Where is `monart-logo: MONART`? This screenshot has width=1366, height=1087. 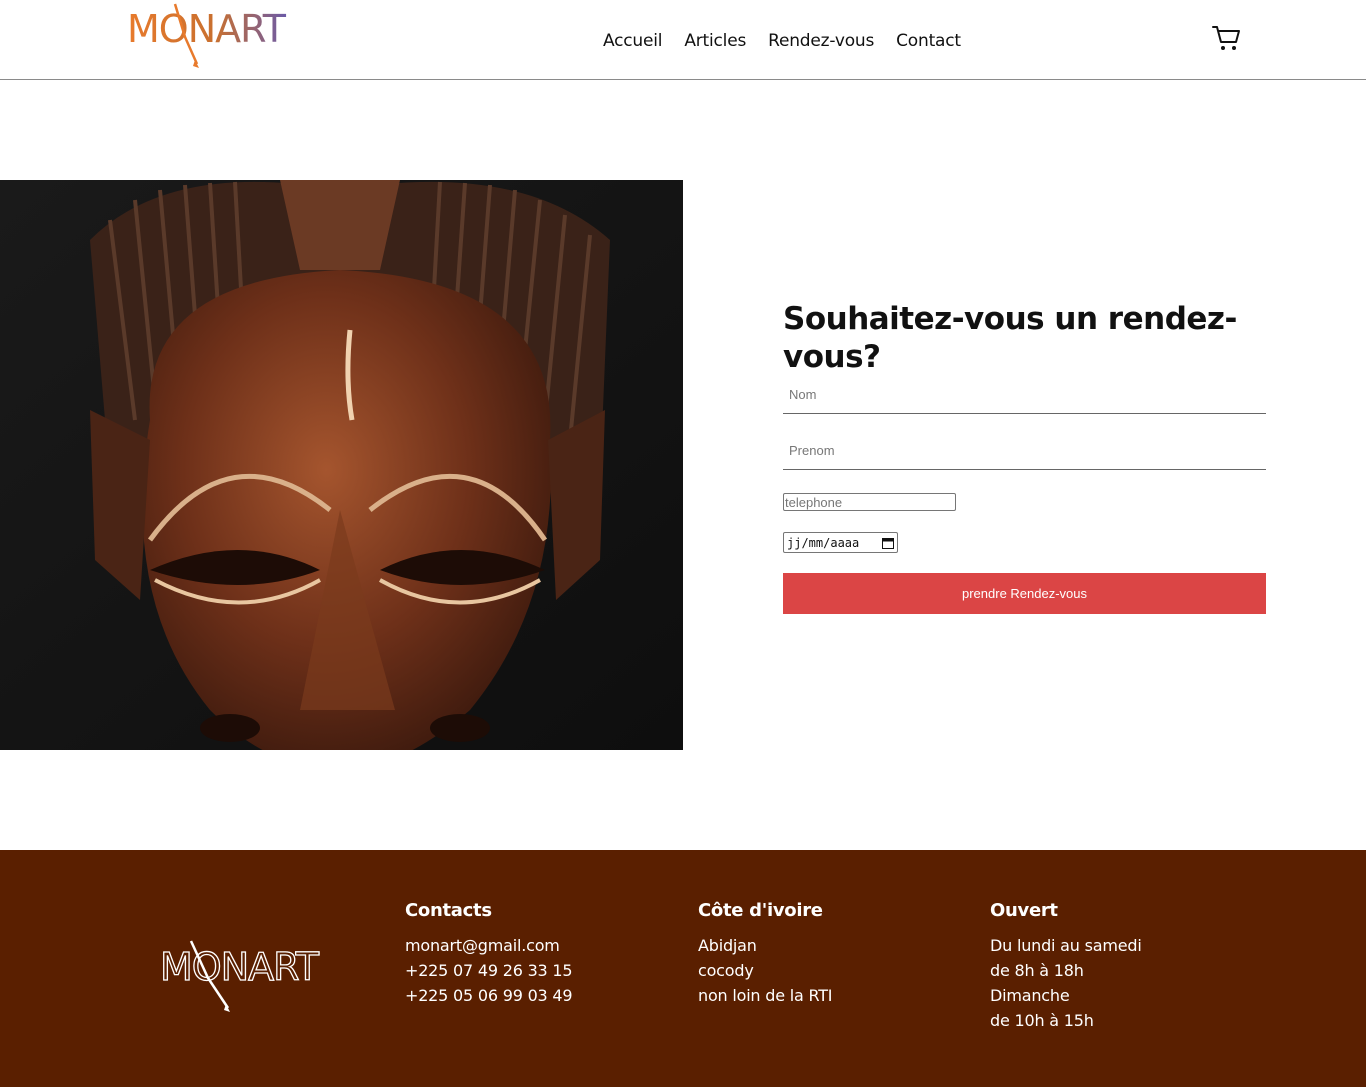 monart-logo: MONART is located at coordinates (215, 37).